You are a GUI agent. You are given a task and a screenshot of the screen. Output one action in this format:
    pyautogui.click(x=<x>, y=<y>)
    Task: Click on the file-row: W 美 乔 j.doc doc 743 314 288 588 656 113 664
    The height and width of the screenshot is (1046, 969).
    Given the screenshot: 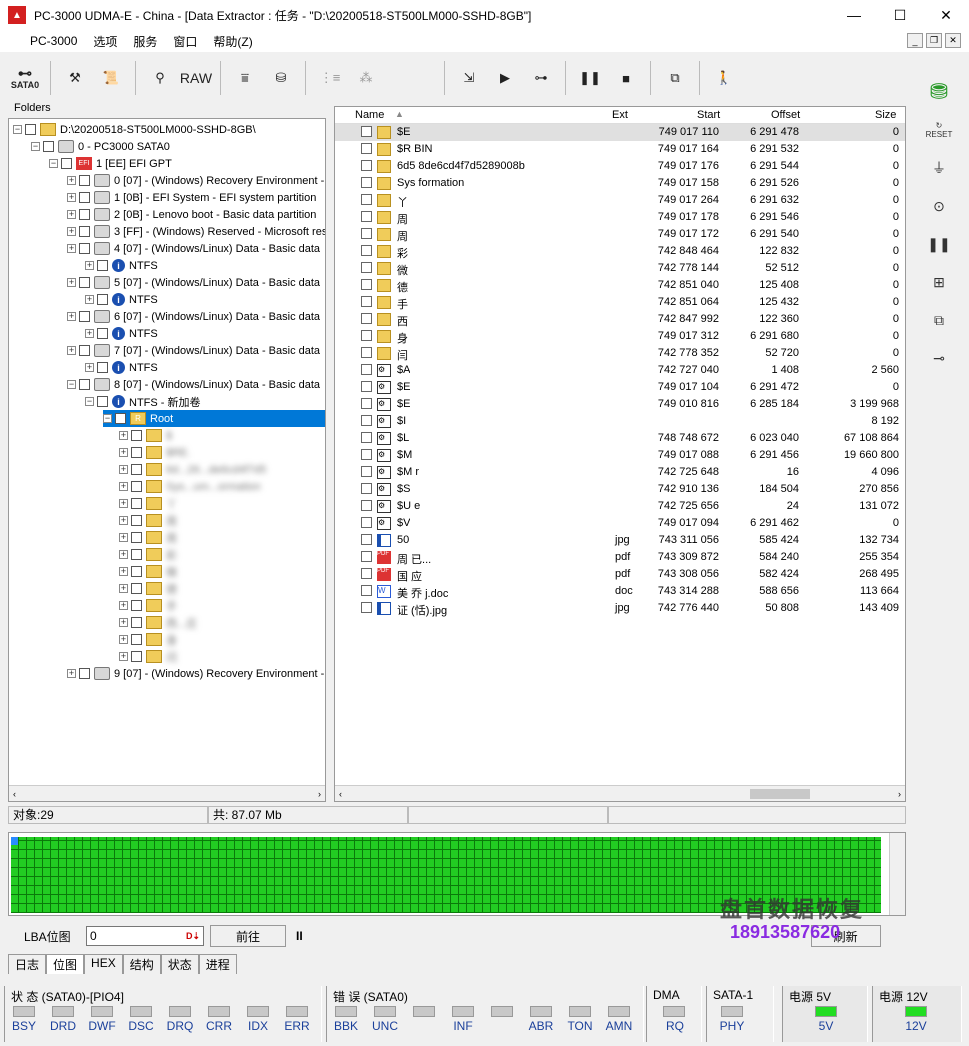 What is the action you would take?
    pyautogui.click(x=620, y=591)
    